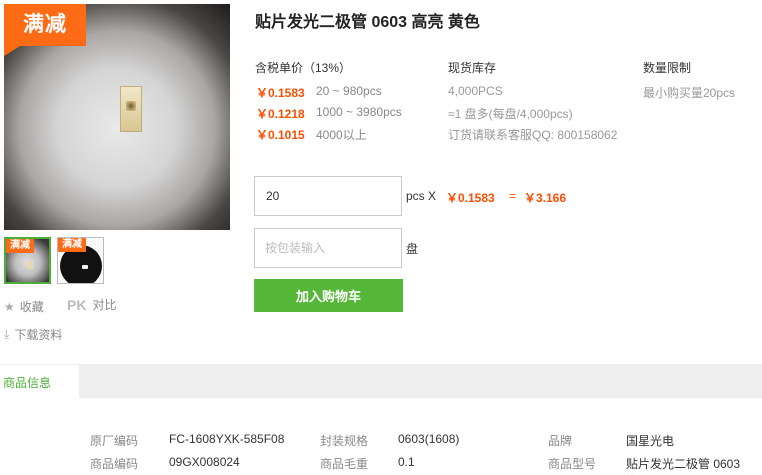  I want to click on spec-value: 0.1, so click(406, 462).